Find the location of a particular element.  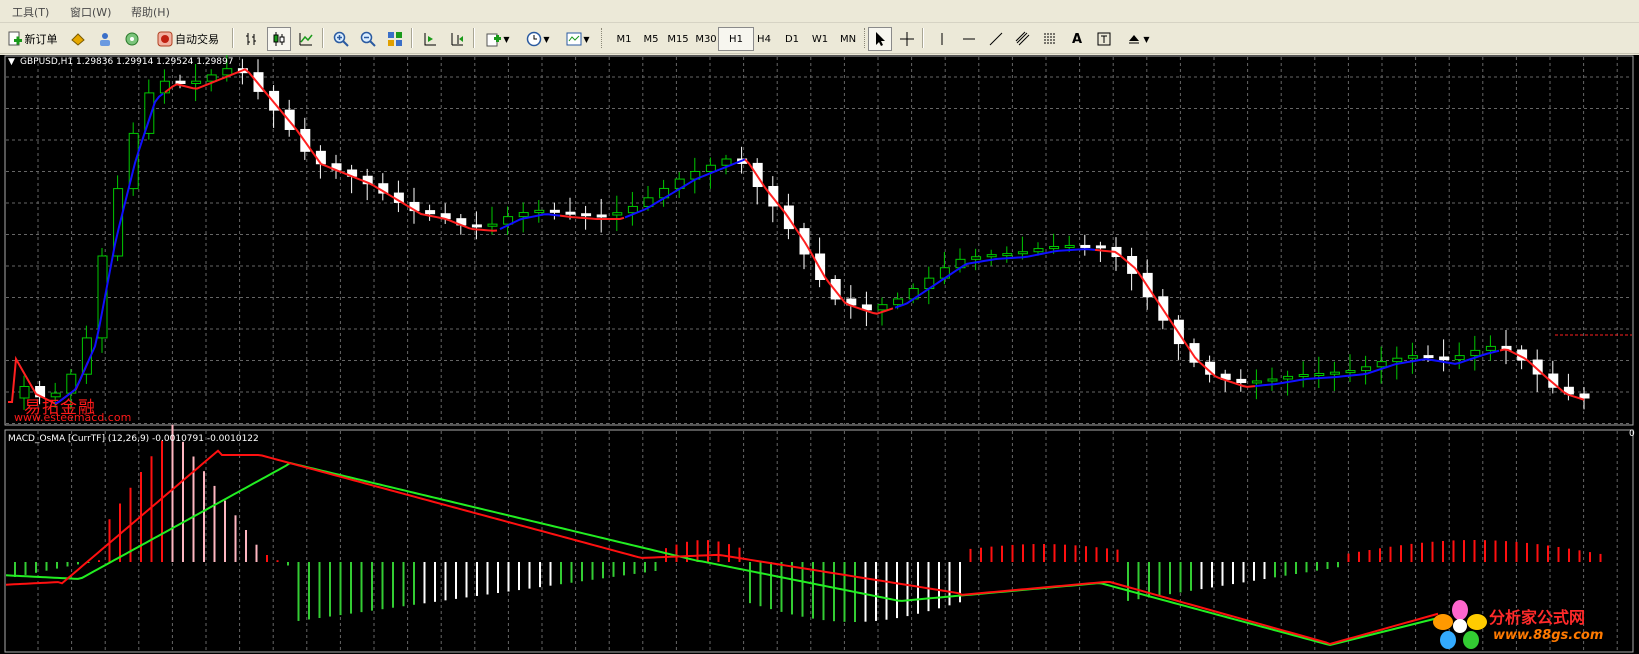

menu-window: 窗口(W) is located at coordinates (90, 12).